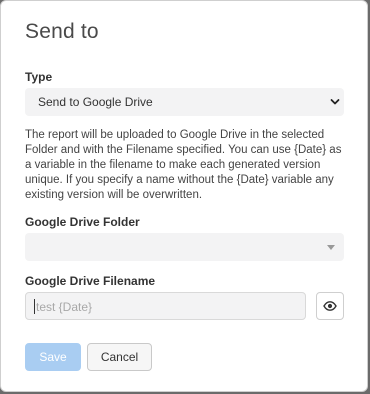  I want to click on cancel-button: Cancel, so click(119, 357).